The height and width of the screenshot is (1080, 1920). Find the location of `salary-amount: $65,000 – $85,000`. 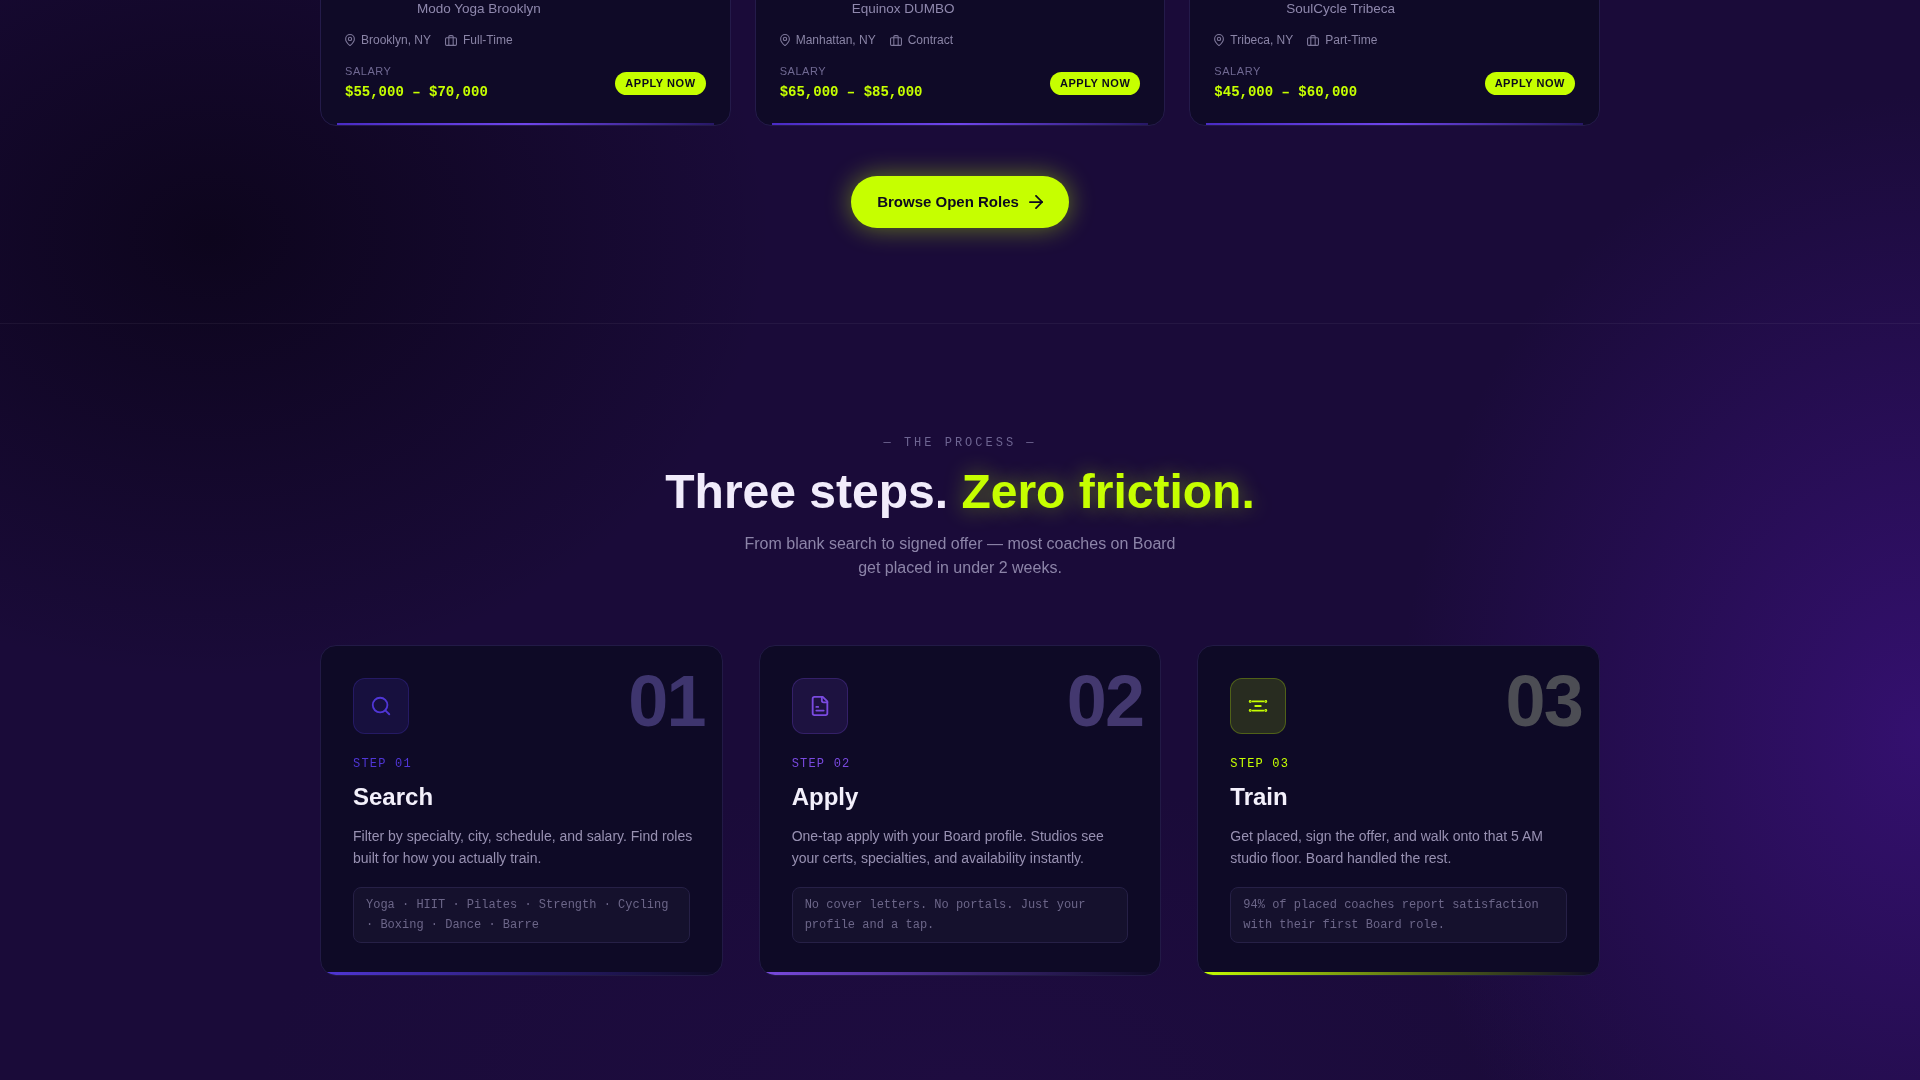

salary-amount: $65,000 – $85,000 is located at coordinates (851, 92).